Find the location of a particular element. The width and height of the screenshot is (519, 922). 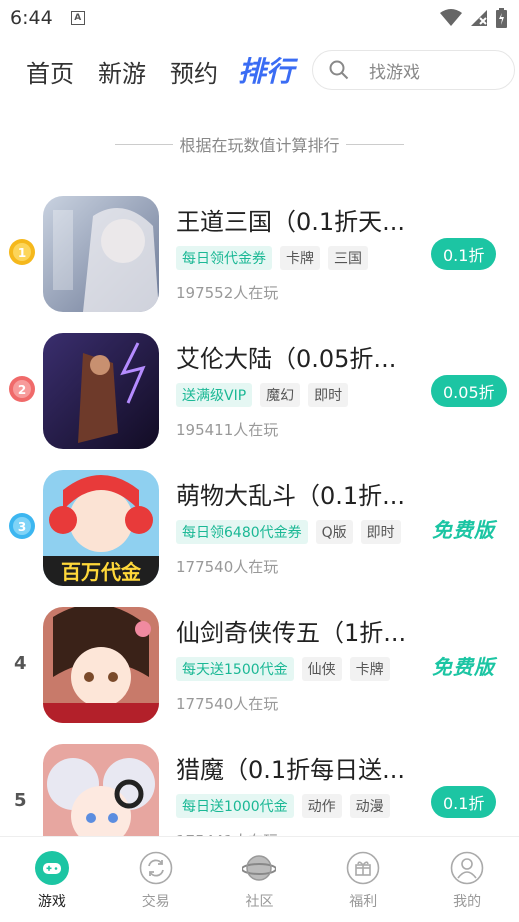

player-count: 197552人在玩 is located at coordinates (227, 293).